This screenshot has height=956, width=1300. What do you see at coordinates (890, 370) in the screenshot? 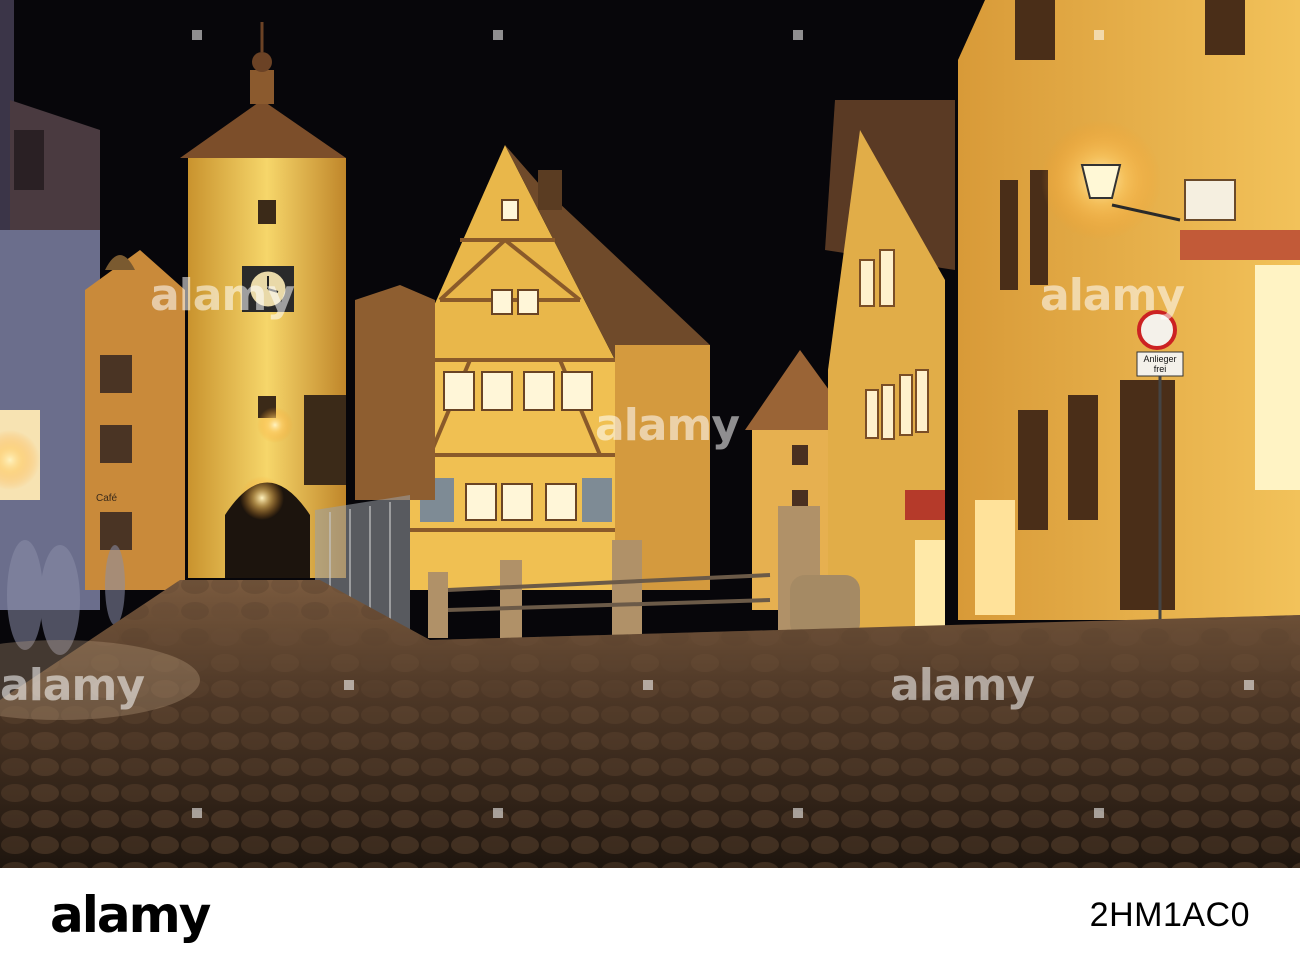
I see `right-gabled-house` at bounding box center [890, 370].